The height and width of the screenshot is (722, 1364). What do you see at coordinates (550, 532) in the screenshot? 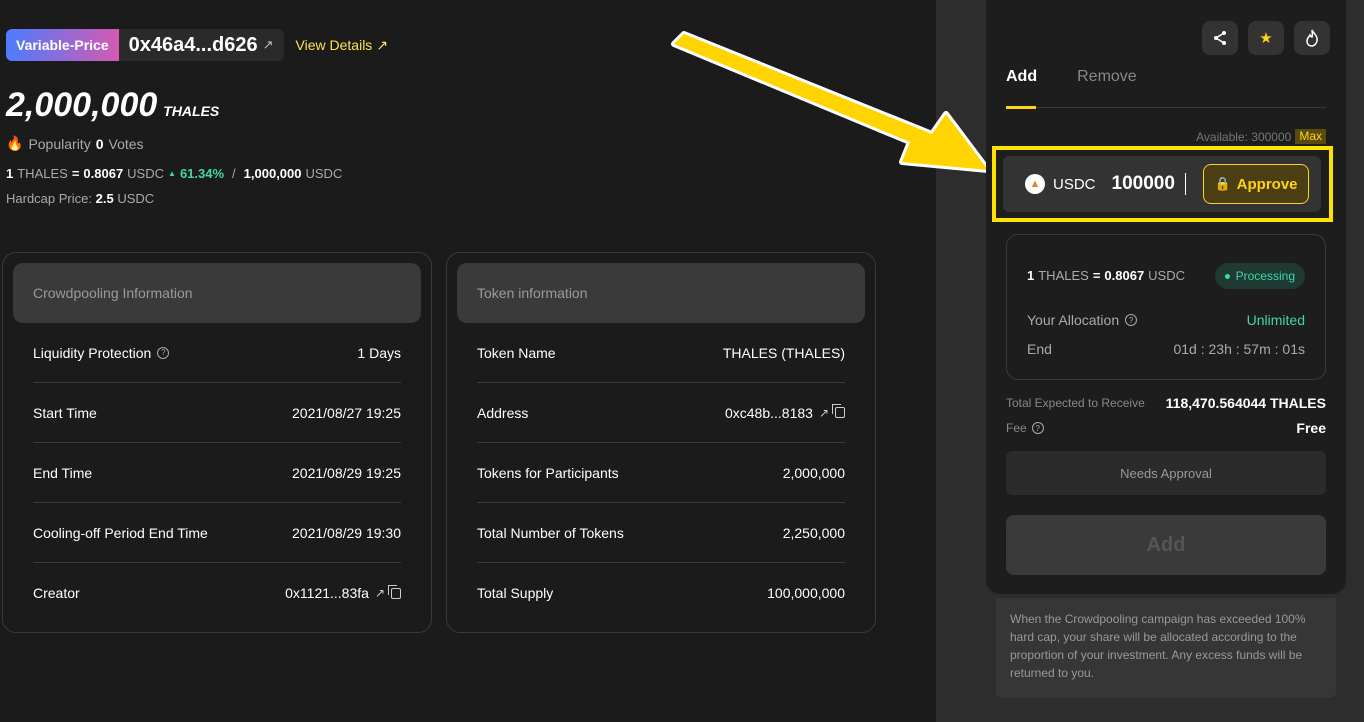
I see `row-label: Total Number of Tokens` at bounding box center [550, 532].